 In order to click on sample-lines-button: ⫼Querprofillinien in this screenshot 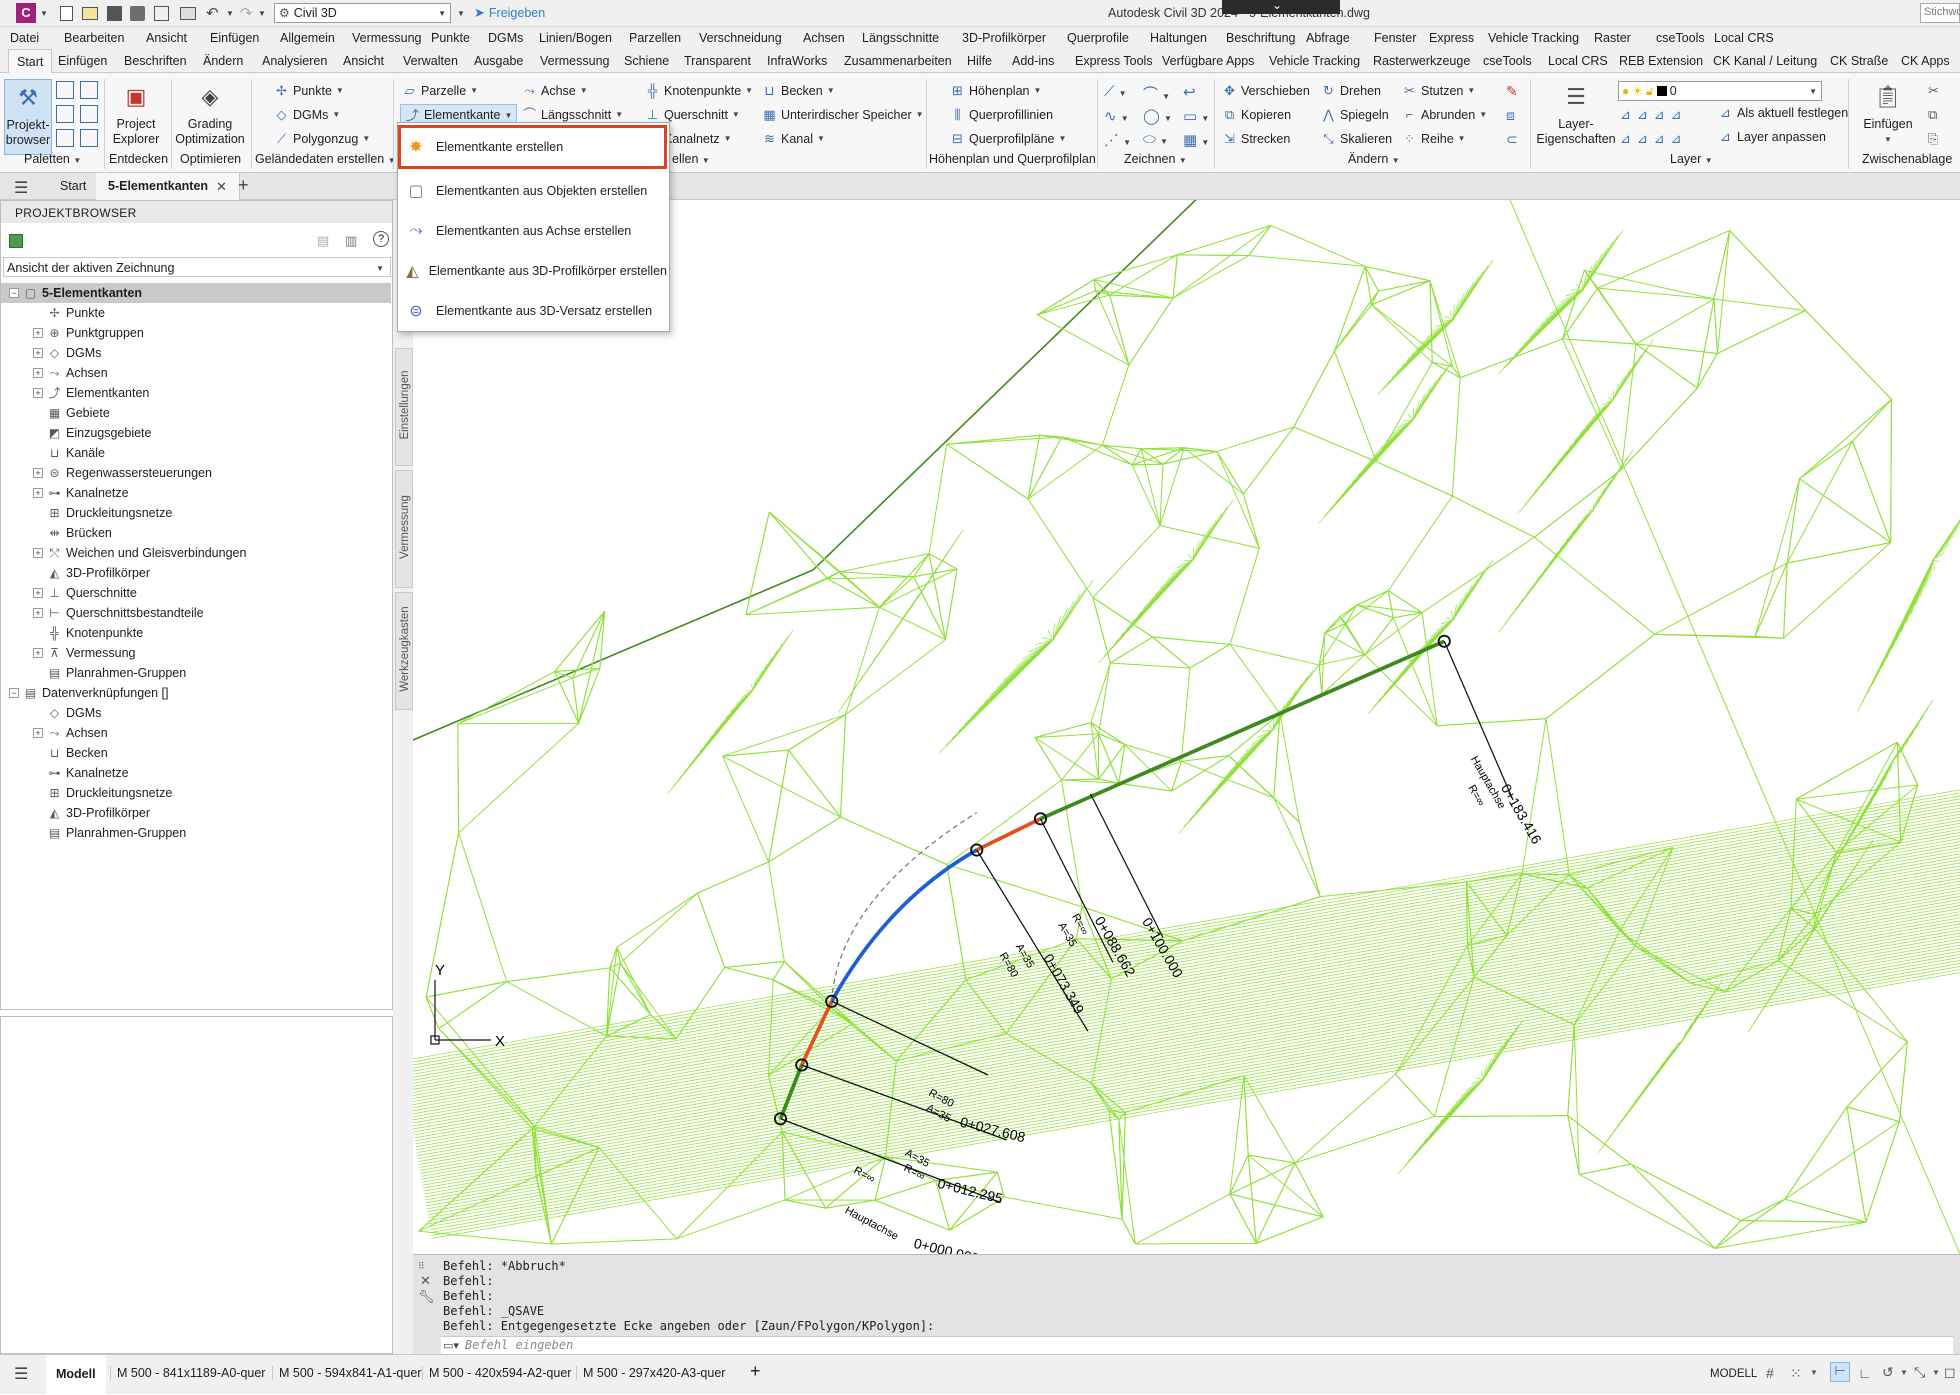, I will do `click(1001, 114)`.